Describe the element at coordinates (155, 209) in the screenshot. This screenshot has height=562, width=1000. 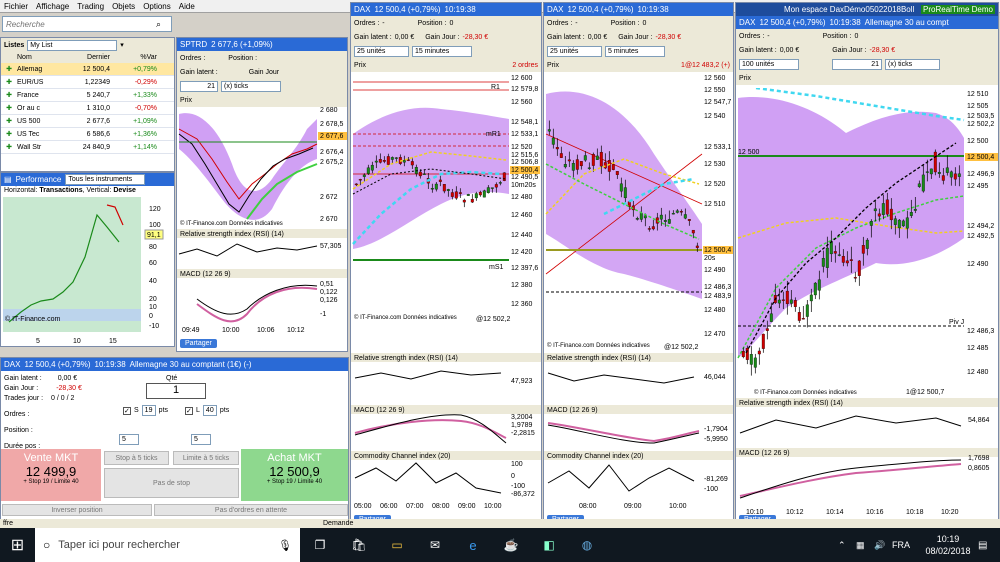
I see `perf-y-120: 120` at that location.